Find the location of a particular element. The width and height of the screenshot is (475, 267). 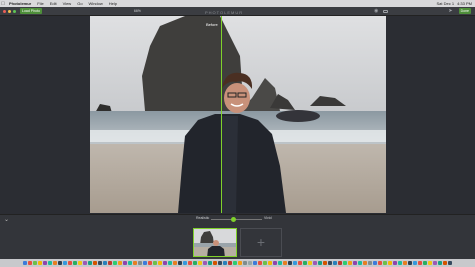

style-slider-track is located at coordinates (236, 219).